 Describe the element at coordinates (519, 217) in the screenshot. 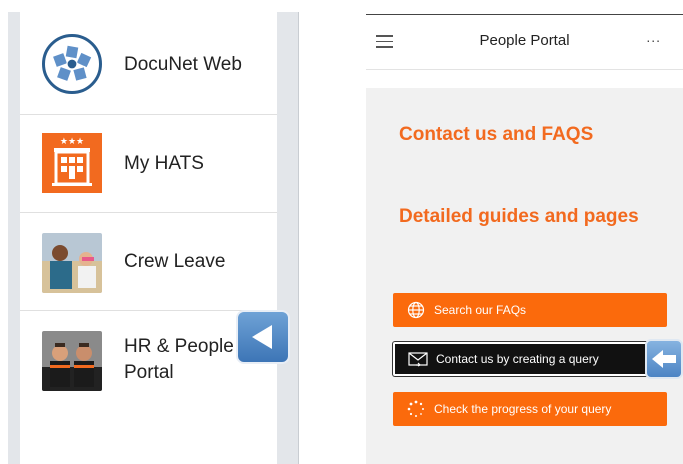

I see `guides-pages-link: Detailed guides and pages` at that location.